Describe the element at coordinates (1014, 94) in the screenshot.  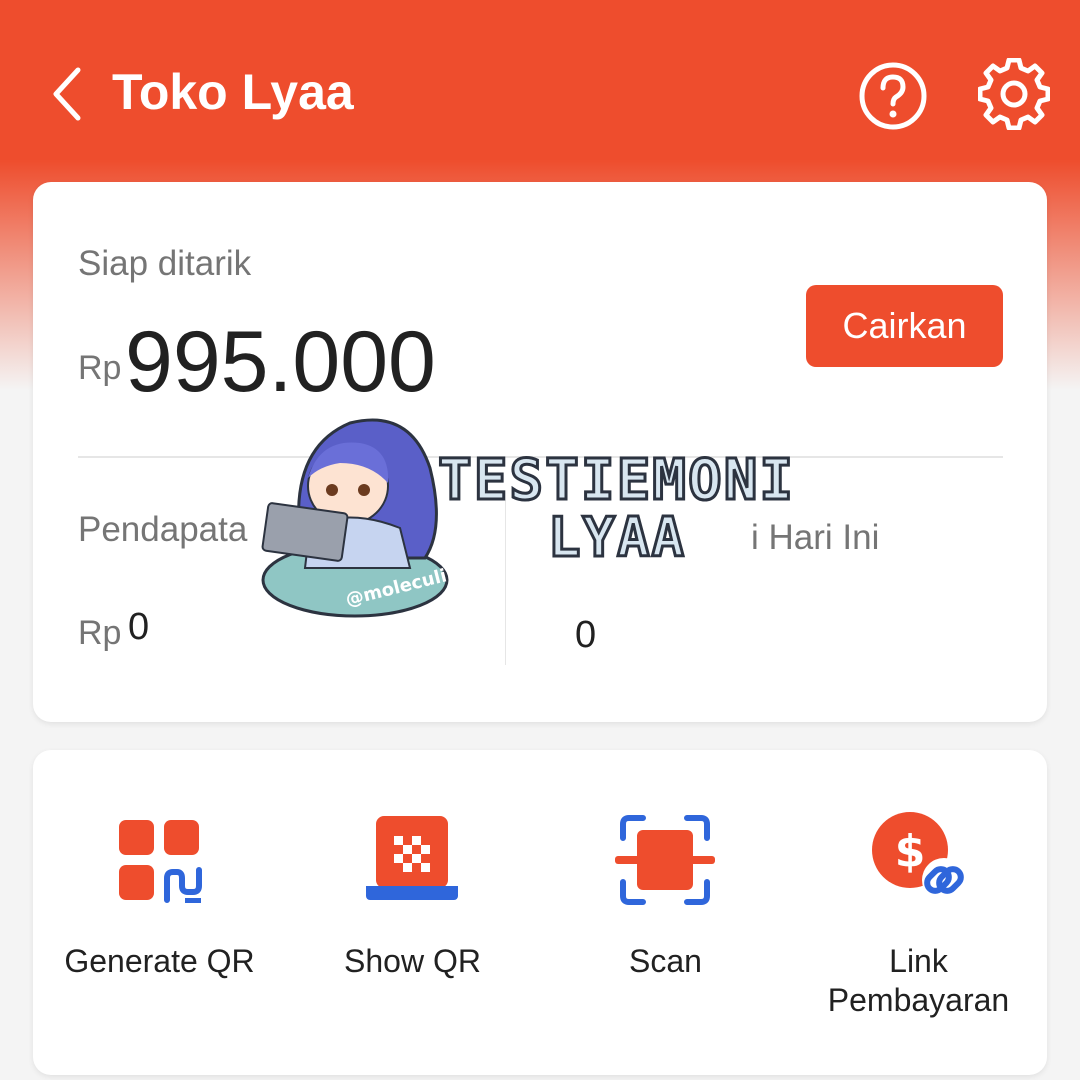
I see `gear-icon` at that location.